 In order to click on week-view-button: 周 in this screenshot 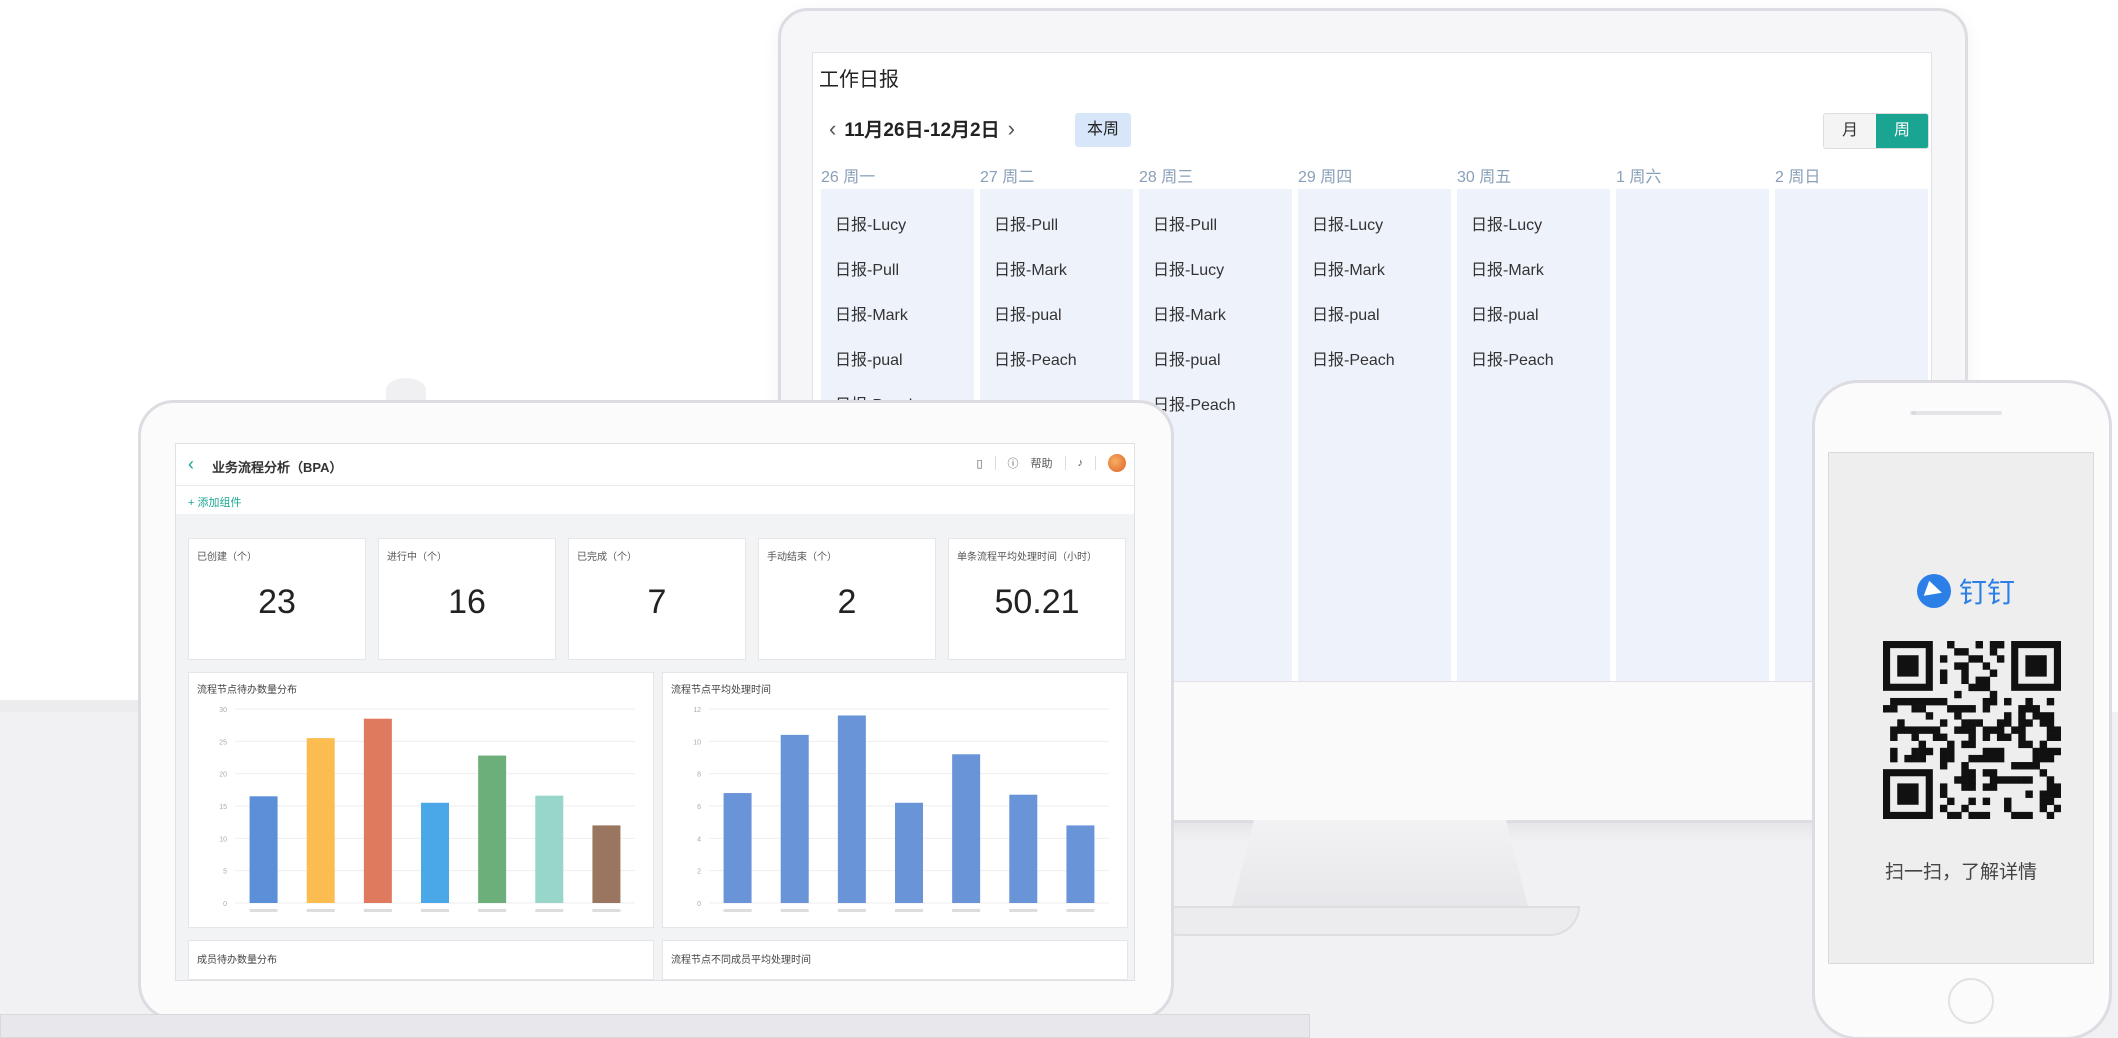, I will do `click(1902, 131)`.